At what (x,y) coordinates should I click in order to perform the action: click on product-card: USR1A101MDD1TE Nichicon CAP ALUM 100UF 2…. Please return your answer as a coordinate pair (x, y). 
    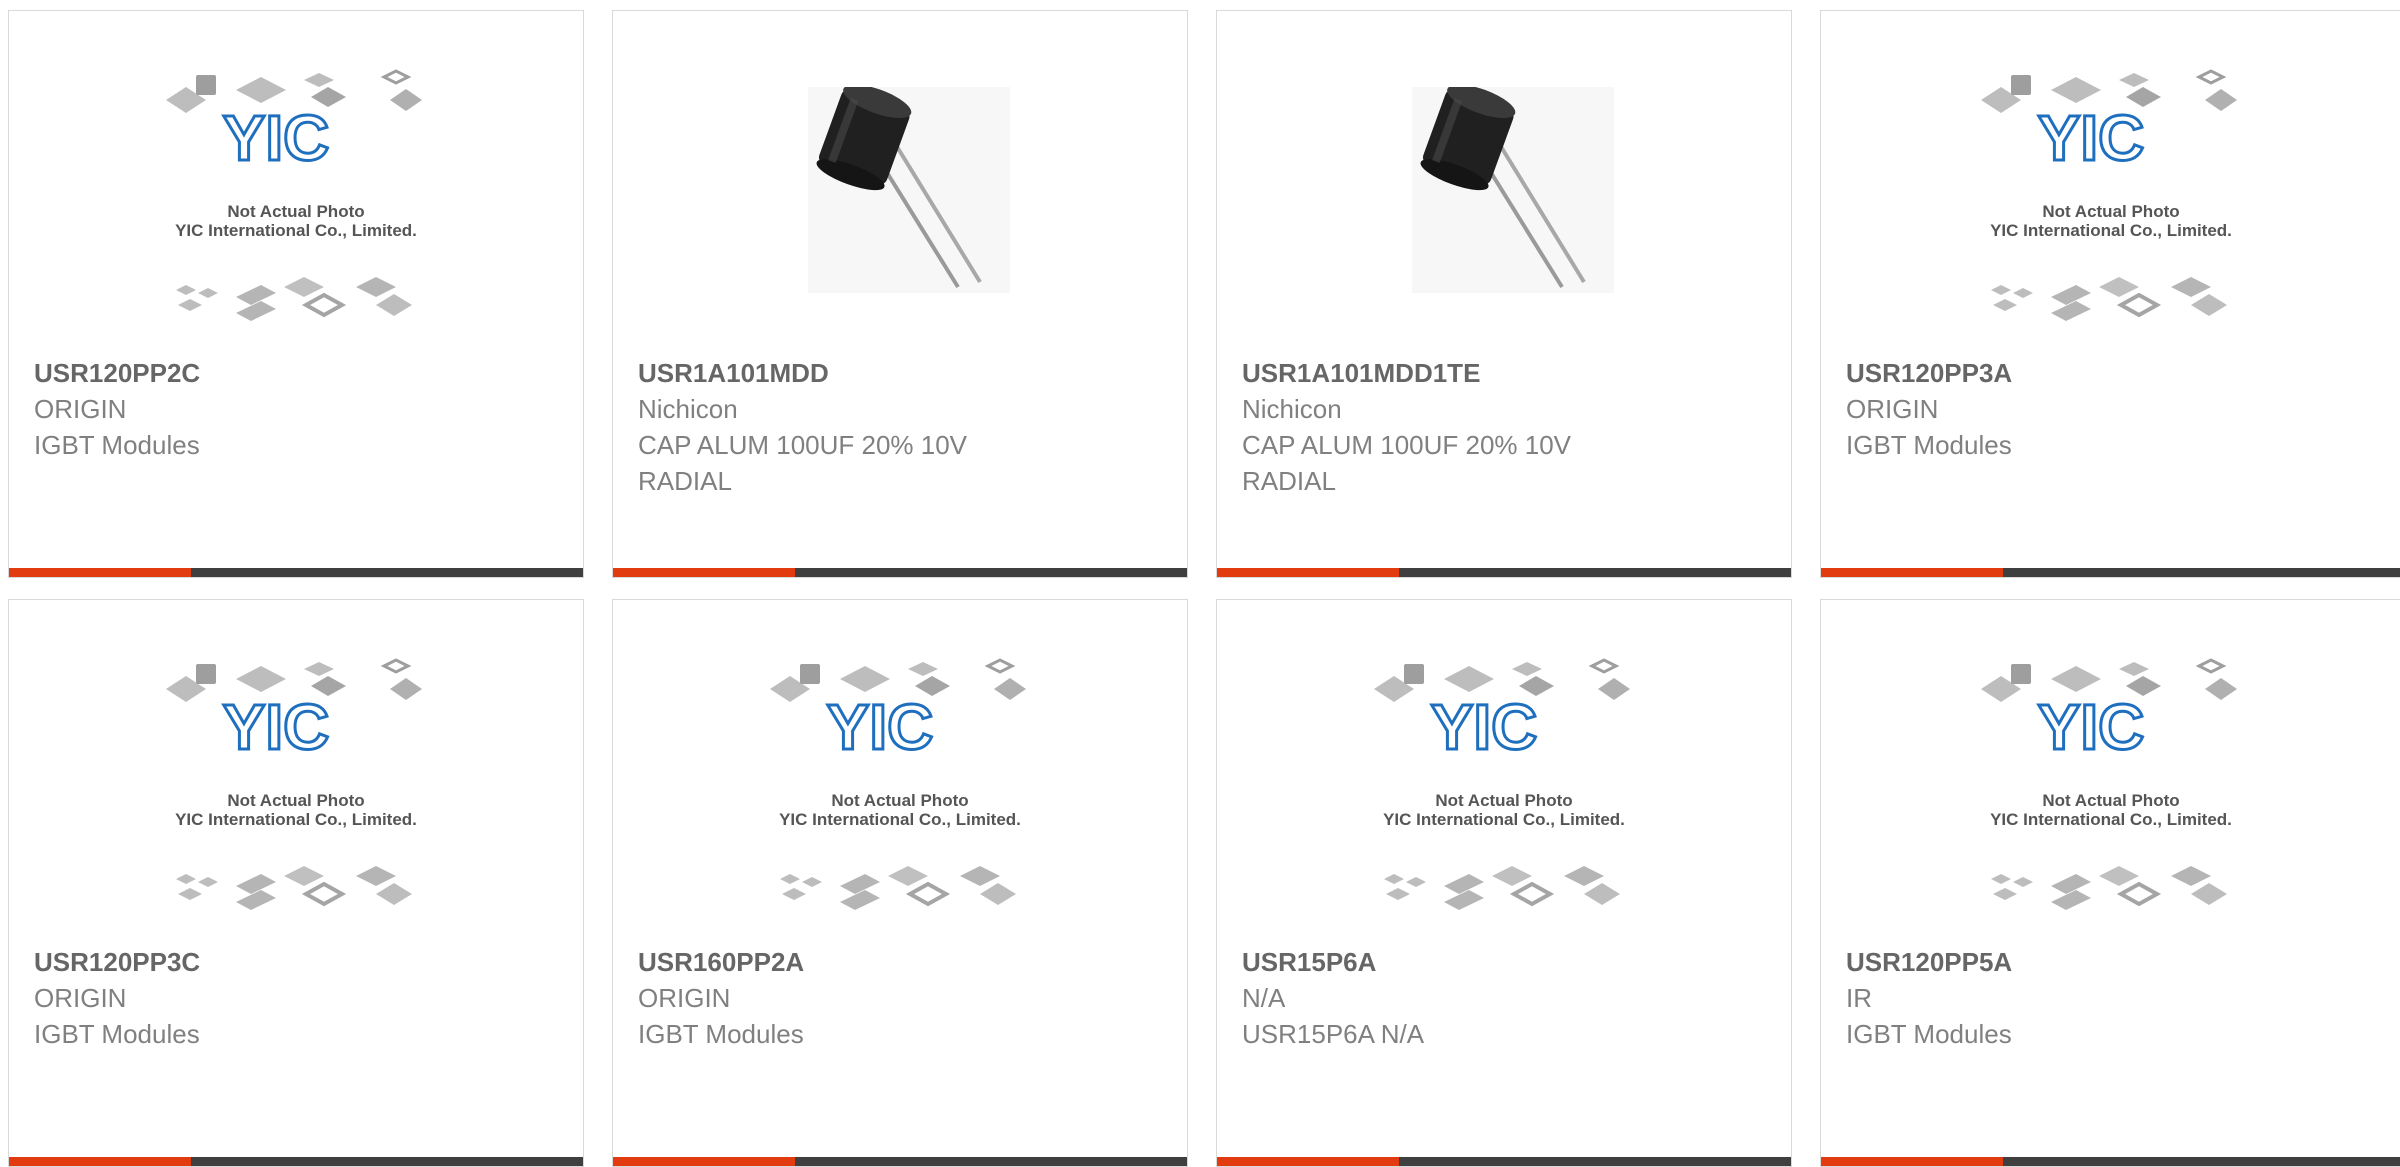
    Looking at the image, I should click on (1504, 294).